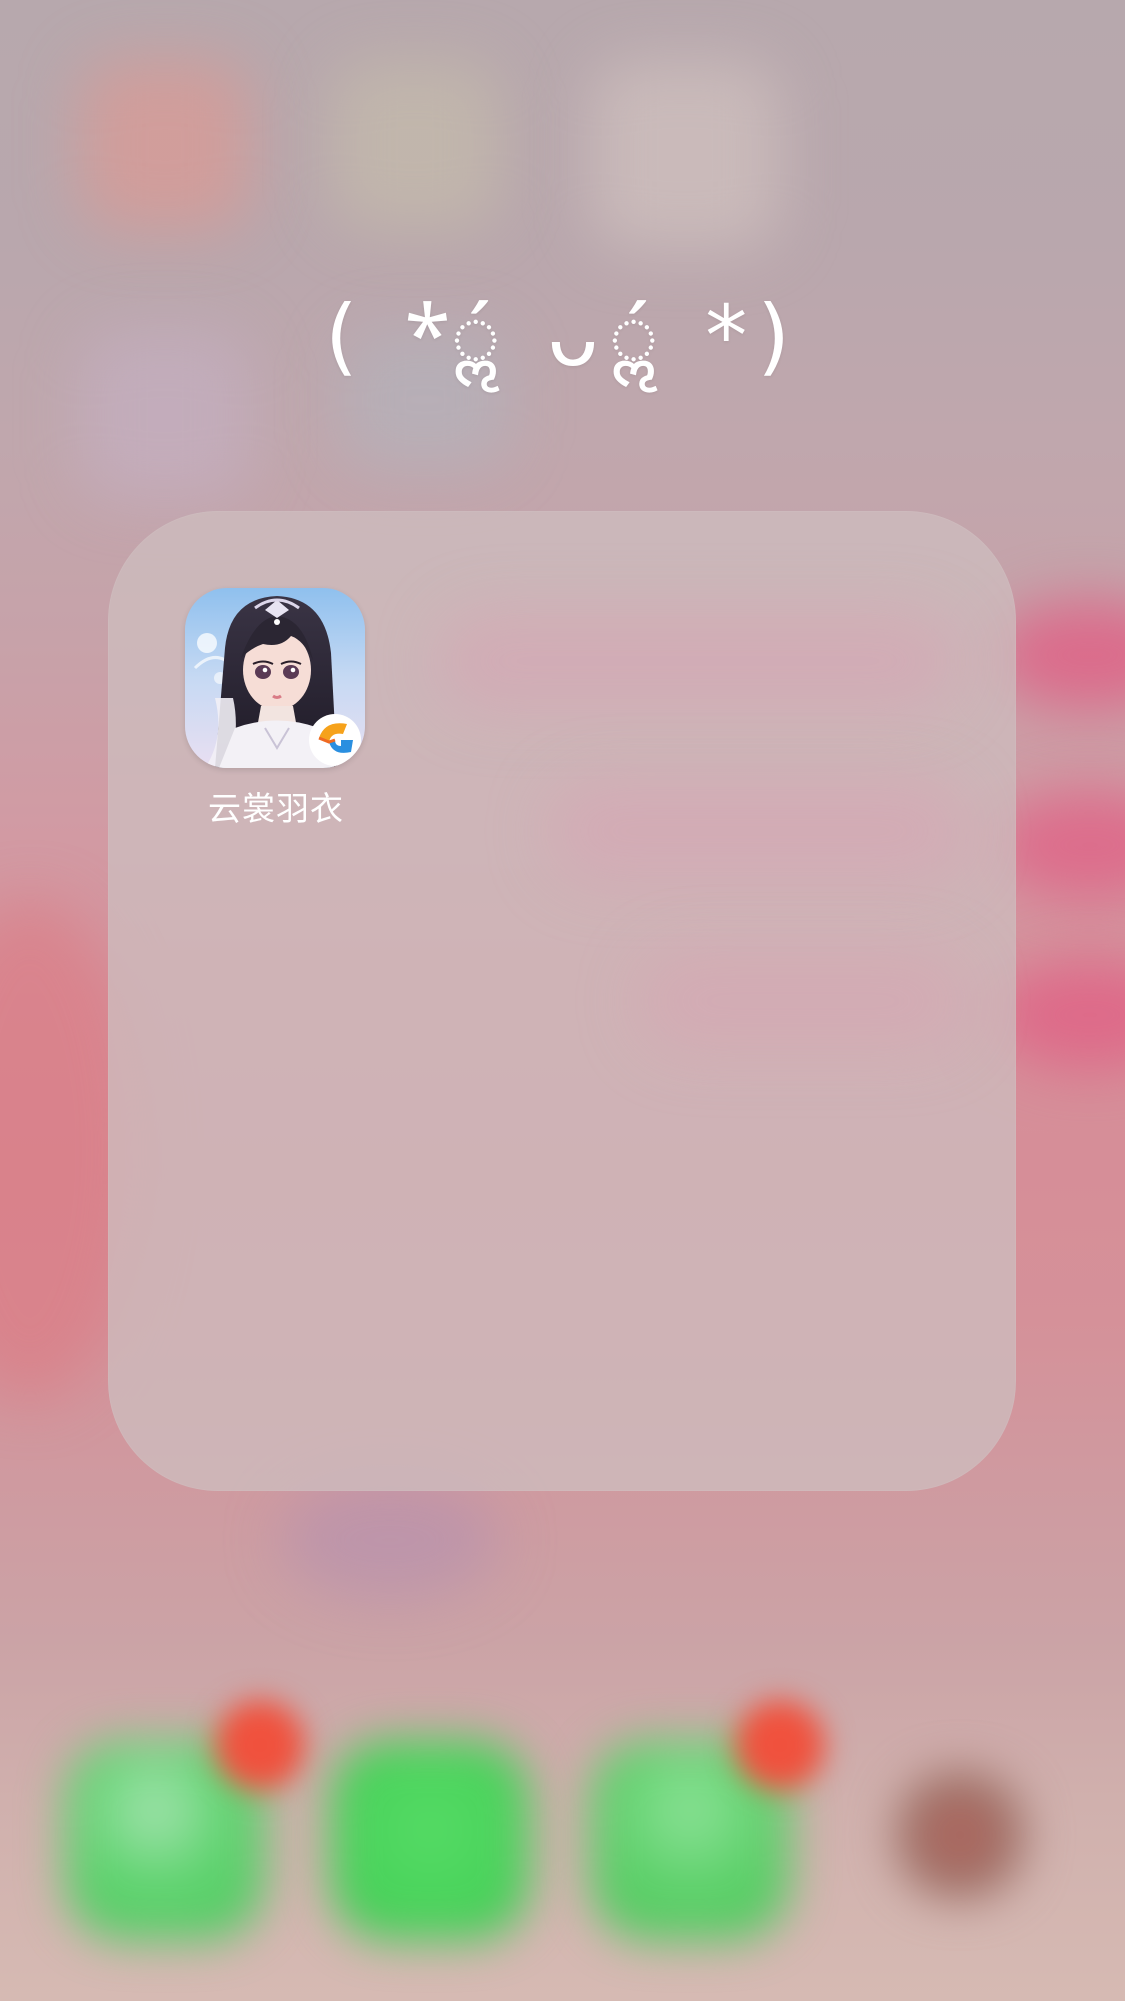 The image size is (1125, 2001). What do you see at coordinates (960, 1835) in the screenshot?
I see `dock-game-app-icon` at bounding box center [960, 1835].